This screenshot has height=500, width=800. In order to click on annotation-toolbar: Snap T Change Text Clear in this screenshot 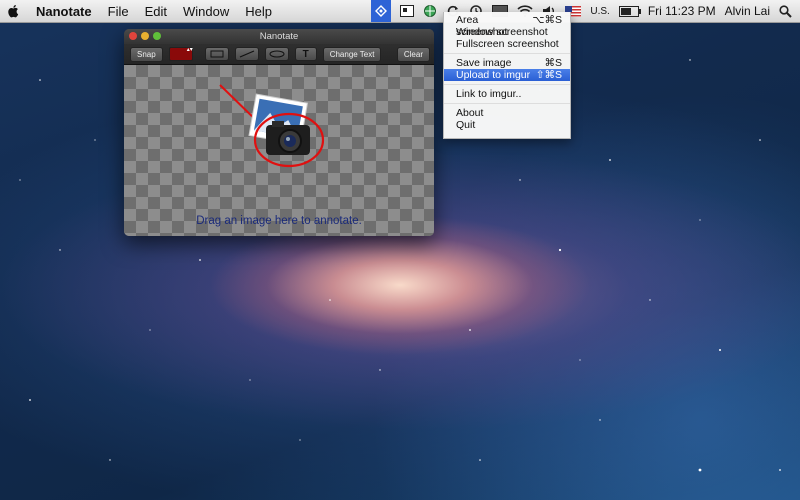, I will do `click(279, 54)`.